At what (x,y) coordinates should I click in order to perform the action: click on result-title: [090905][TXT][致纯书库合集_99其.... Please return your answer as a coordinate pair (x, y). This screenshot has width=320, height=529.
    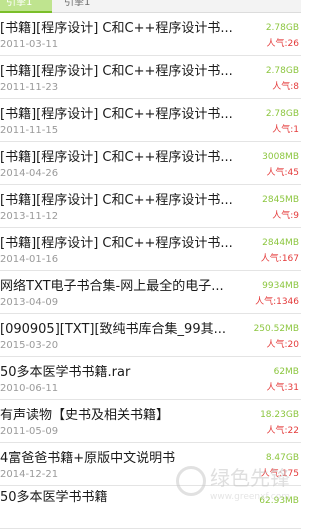
    Looking at the image, I should click on (113, 329).